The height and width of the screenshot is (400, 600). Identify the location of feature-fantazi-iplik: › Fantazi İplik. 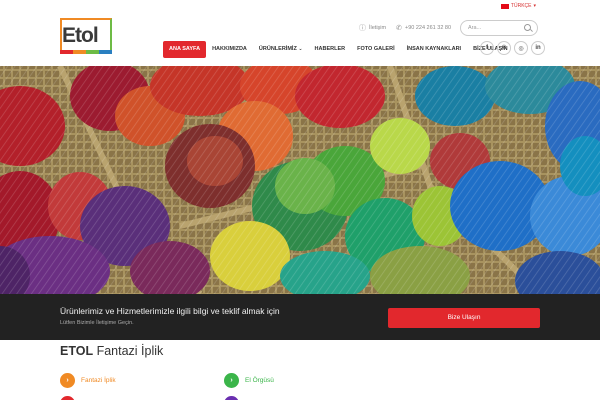
(88, 380).